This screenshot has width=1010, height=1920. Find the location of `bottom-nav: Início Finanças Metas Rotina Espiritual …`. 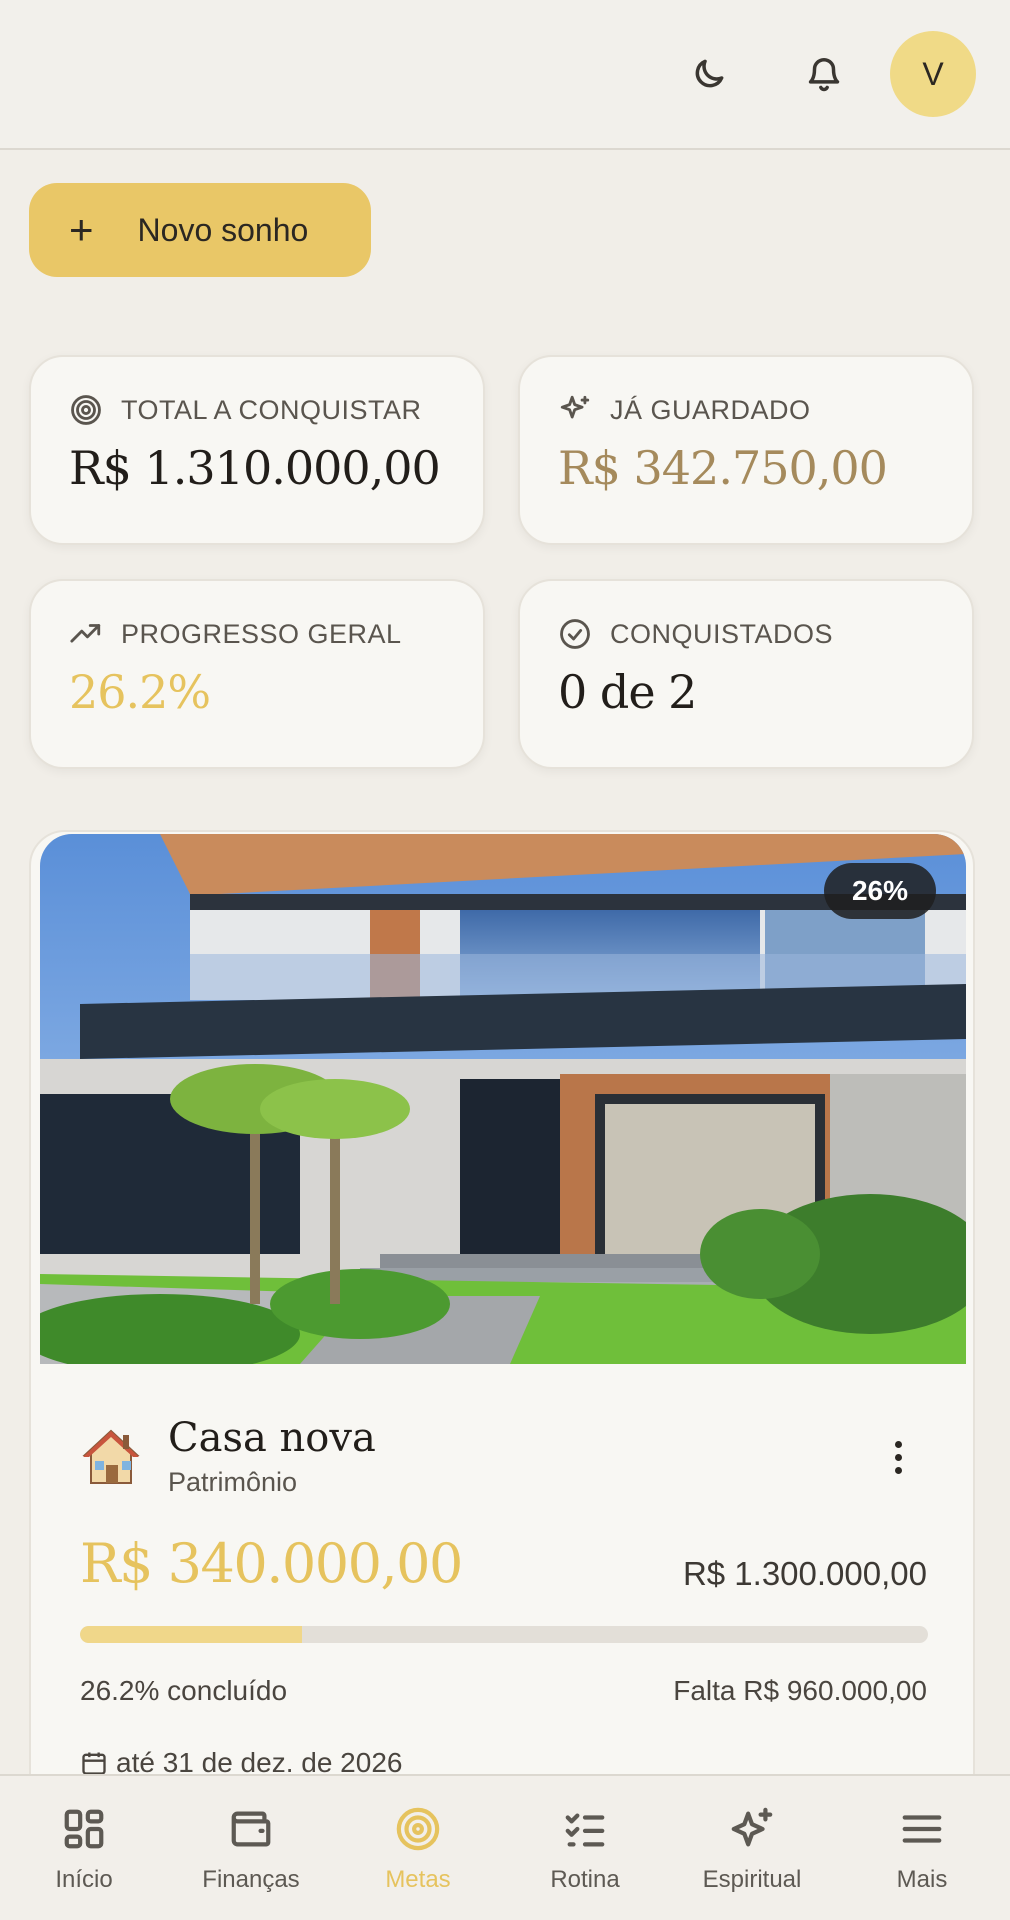

bottom-nav: Início Finanças Metas Rotina Espiritual … is located at coordinates (505, 1847).